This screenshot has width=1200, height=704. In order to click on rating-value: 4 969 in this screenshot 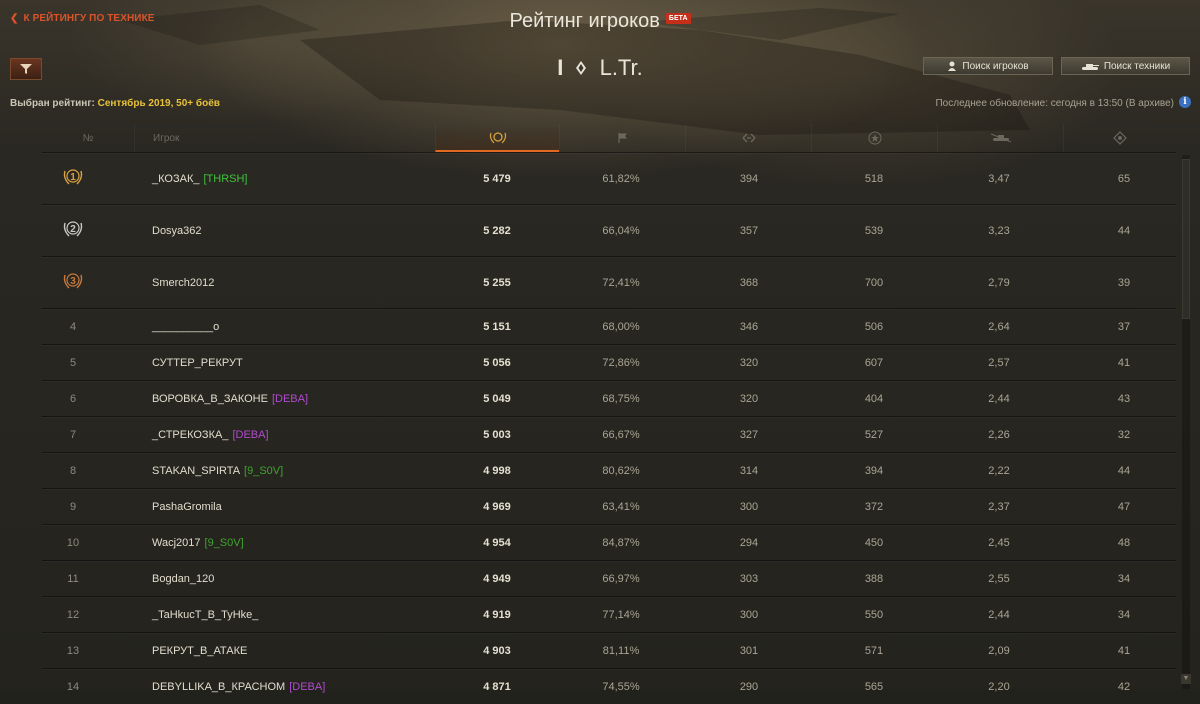, I will do `click(497, 506)`.